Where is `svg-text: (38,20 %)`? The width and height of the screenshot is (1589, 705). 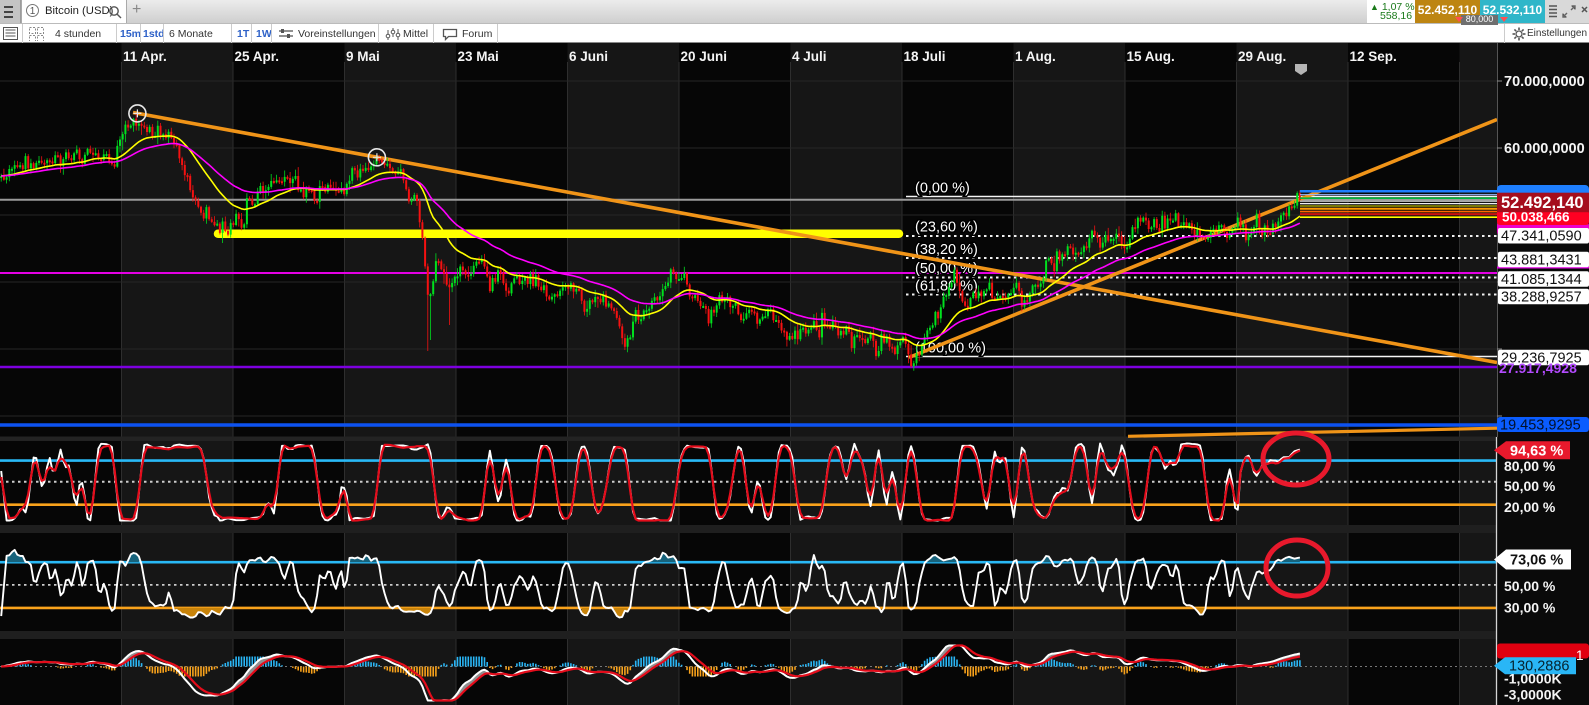
svg-text: (38,20 %) is located at coordinates (946, 250).